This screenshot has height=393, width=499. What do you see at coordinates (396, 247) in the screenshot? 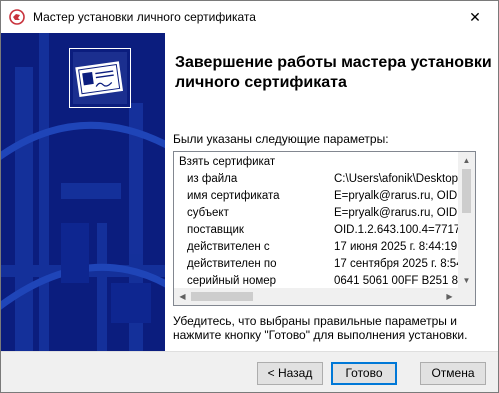
I see `param-value: 17 июня 2025 г. 8:44:19` at bounding box center [396, 247].